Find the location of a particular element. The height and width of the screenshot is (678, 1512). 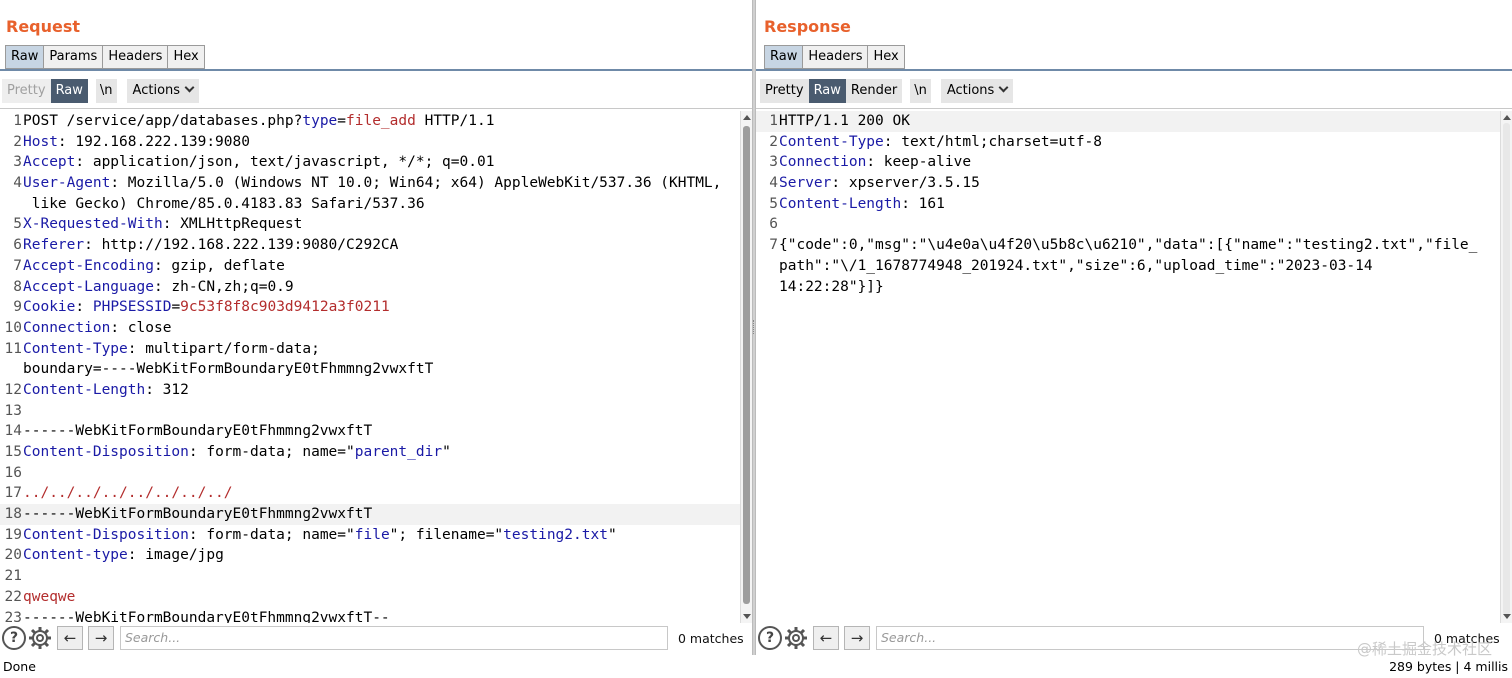

line-number: 16 is located at coordinates (13, 472).